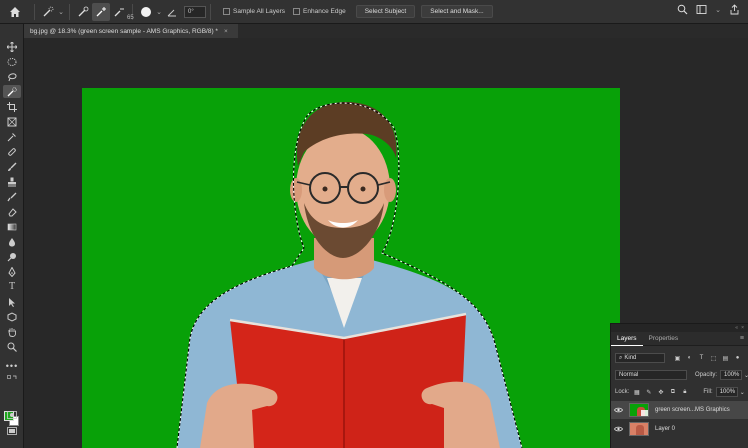  I want to click on brush-preview-icon, so click(146, 11).